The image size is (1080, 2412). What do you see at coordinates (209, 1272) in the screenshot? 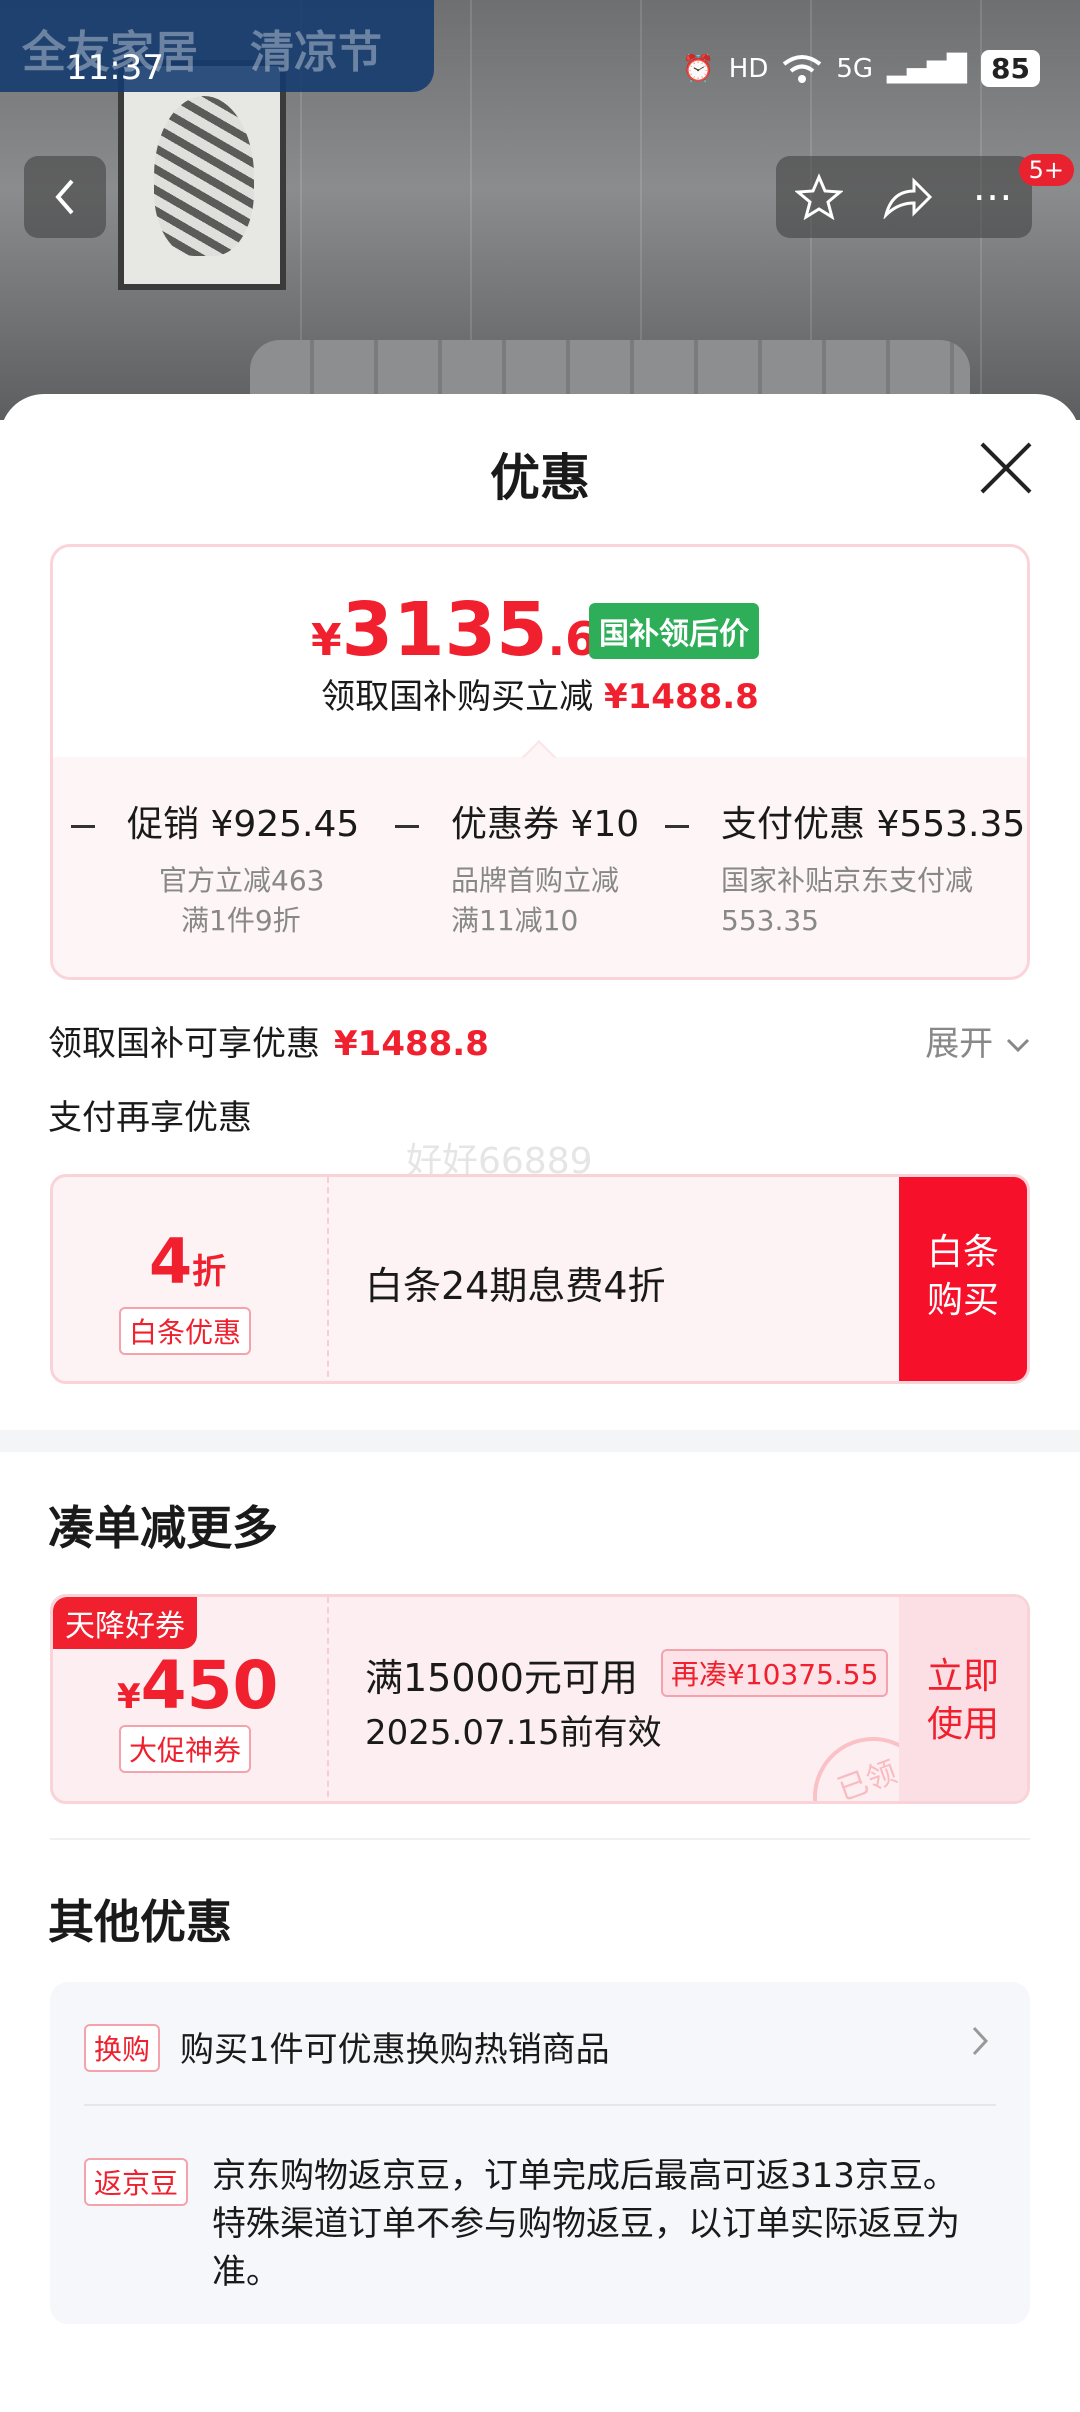
I see `baitiao-discount-unit: 折` at bounding box center [209, 1272].